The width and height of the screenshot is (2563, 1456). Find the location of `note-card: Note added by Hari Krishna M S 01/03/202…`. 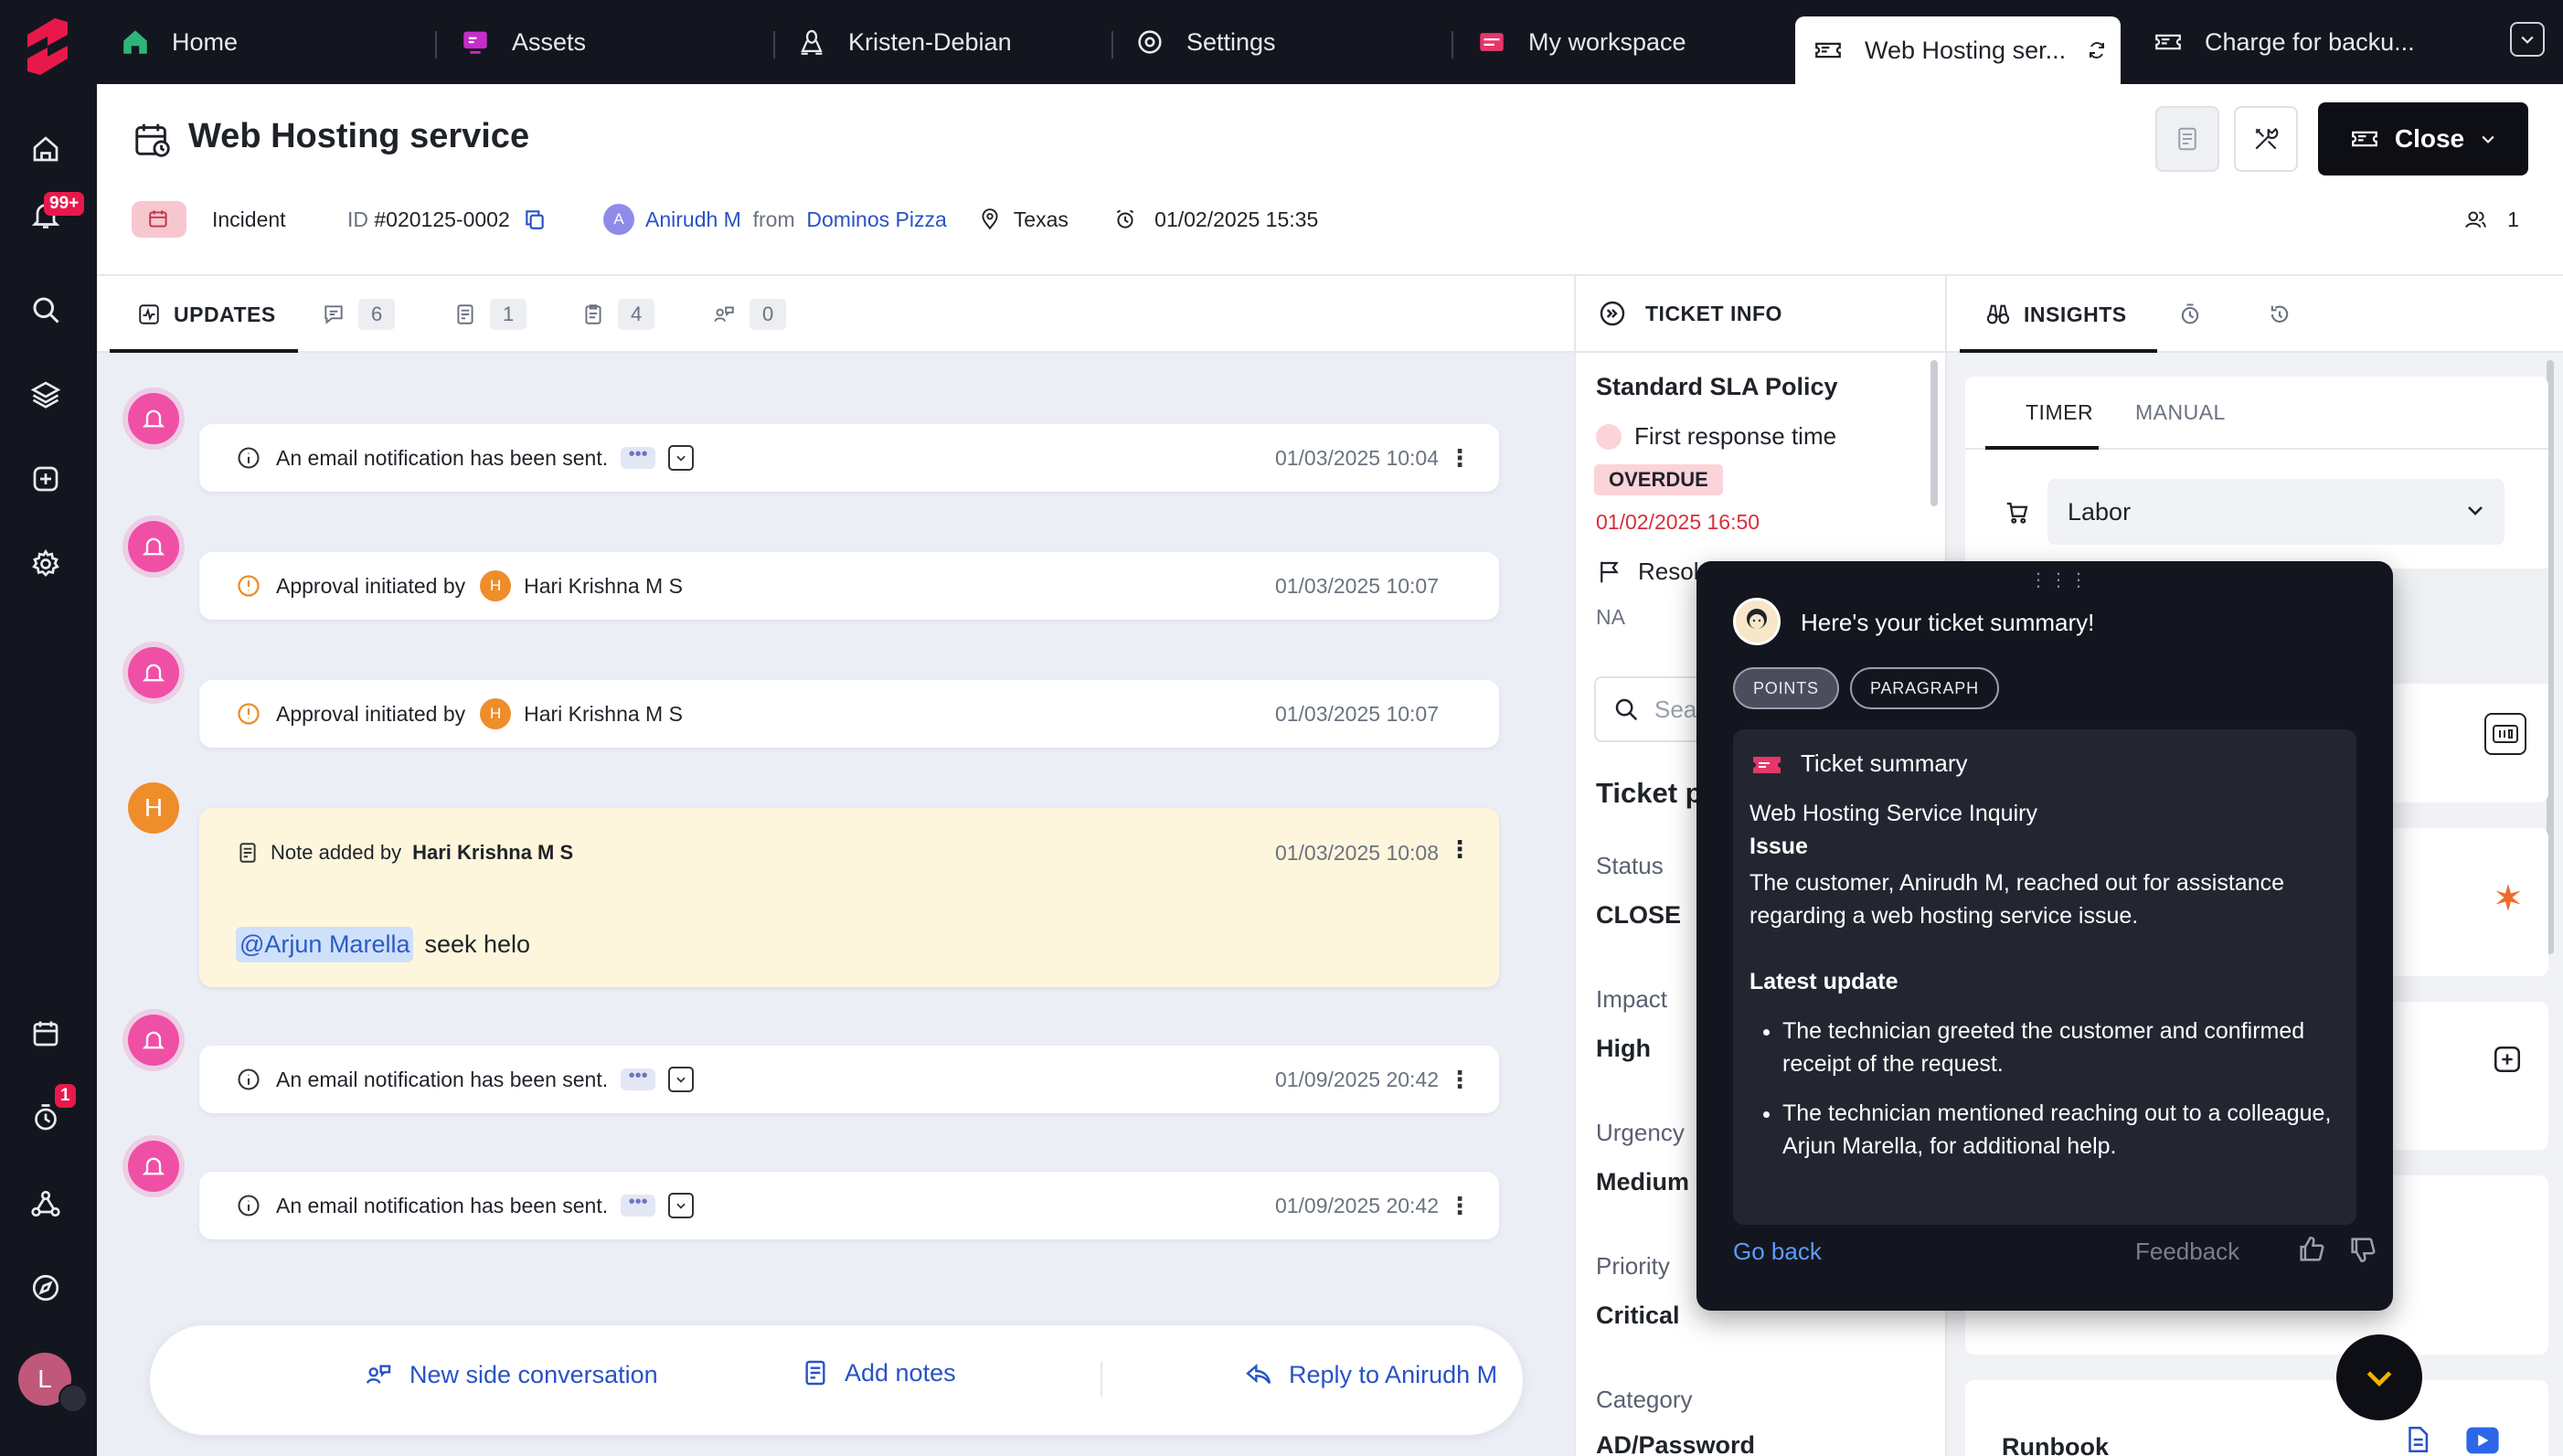

note-card: Note added by Hari Krishna M S 01/03/202… is located at coordinates (849, 897).